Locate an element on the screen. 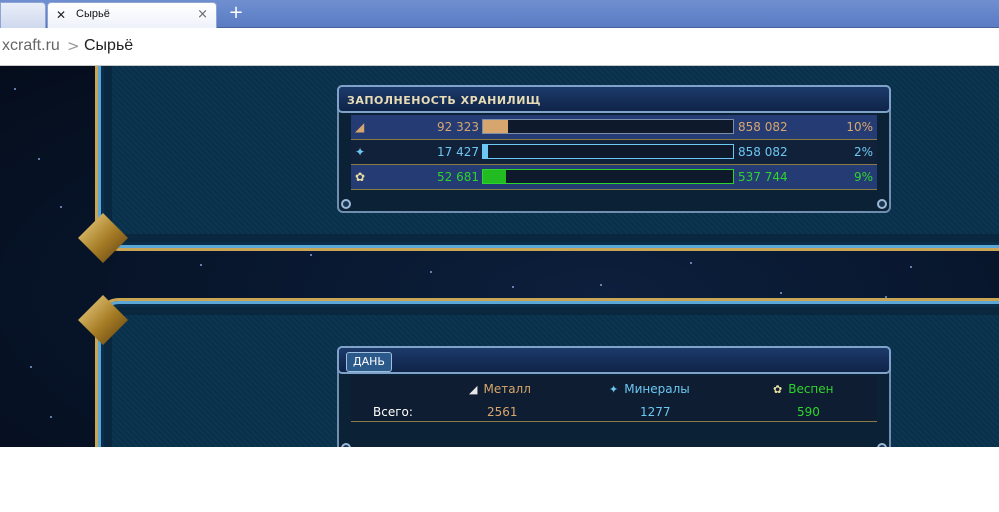  total-label: Всего: is located at coordinates (393, 412).